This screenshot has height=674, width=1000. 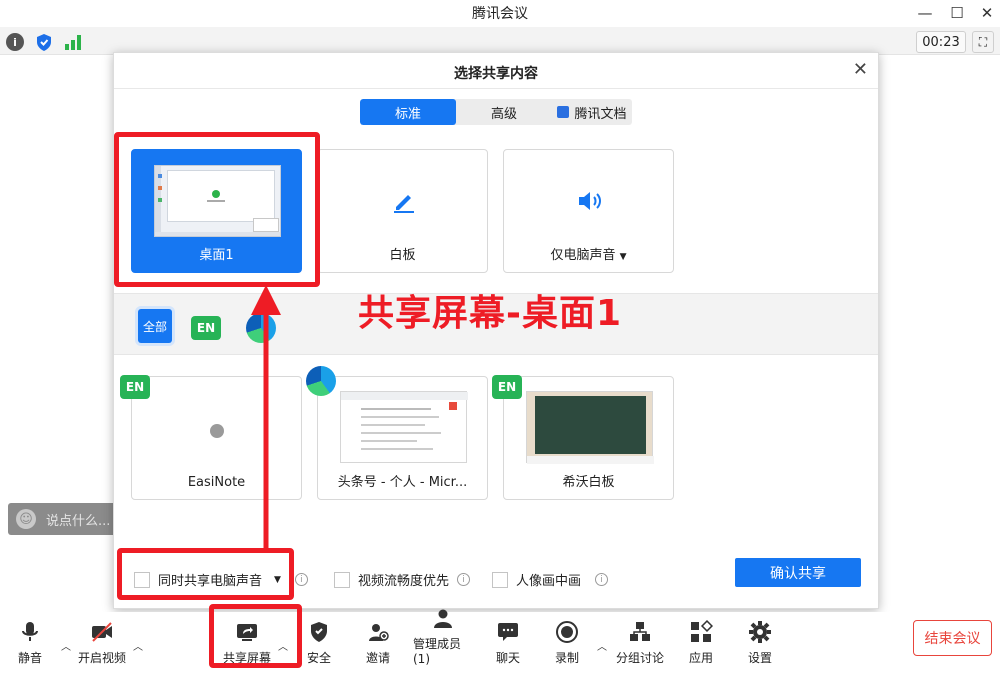 I want to click on end-meeting-button: 结束会议, so click(x=952, y=638).